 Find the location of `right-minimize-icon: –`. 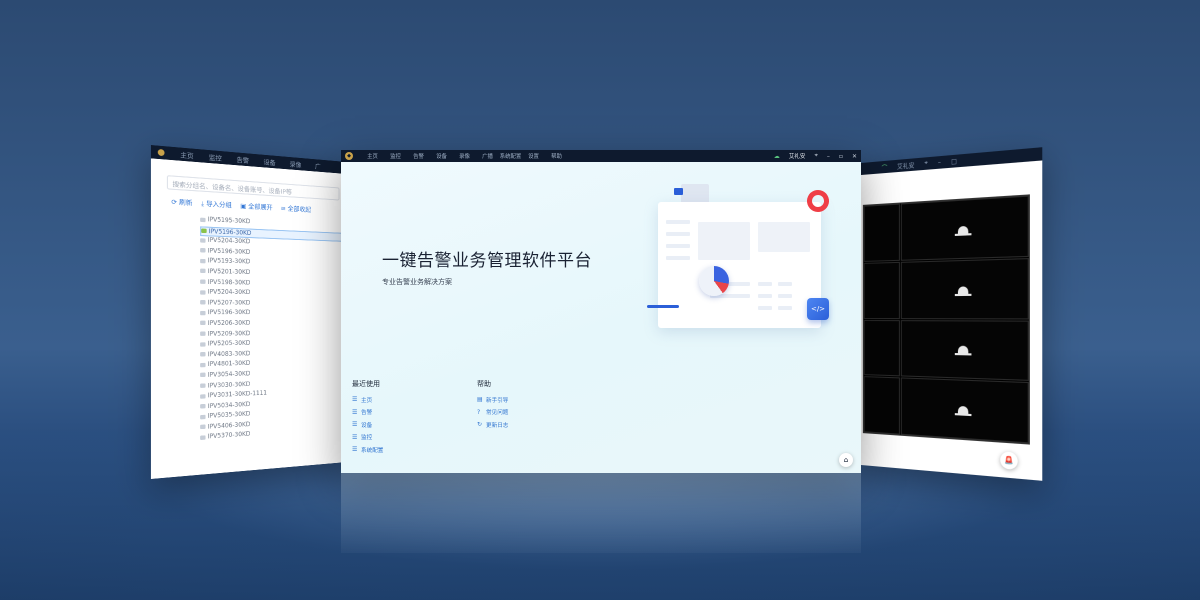

right-minimize-icon: – is located at coordinates (939, 163).